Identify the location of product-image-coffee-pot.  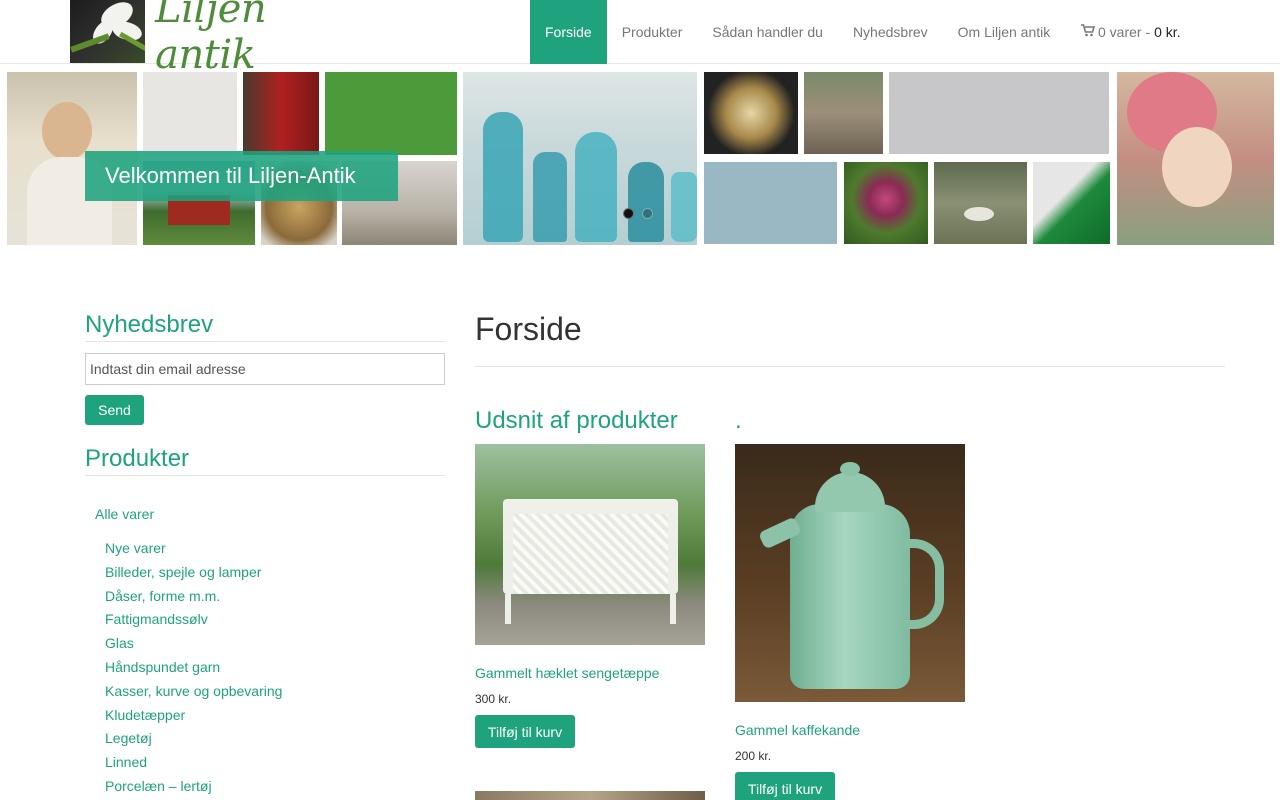
(850, 573).